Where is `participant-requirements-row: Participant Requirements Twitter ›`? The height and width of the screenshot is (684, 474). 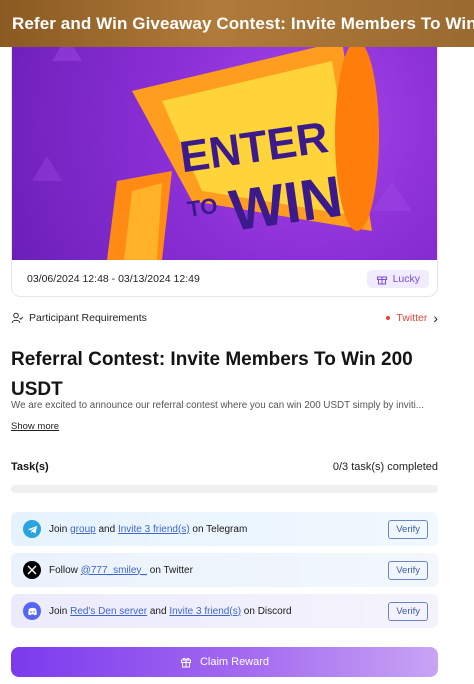
participant-requirements-row: Participant Requirements Twitter › is located at coordinates (224, 318).